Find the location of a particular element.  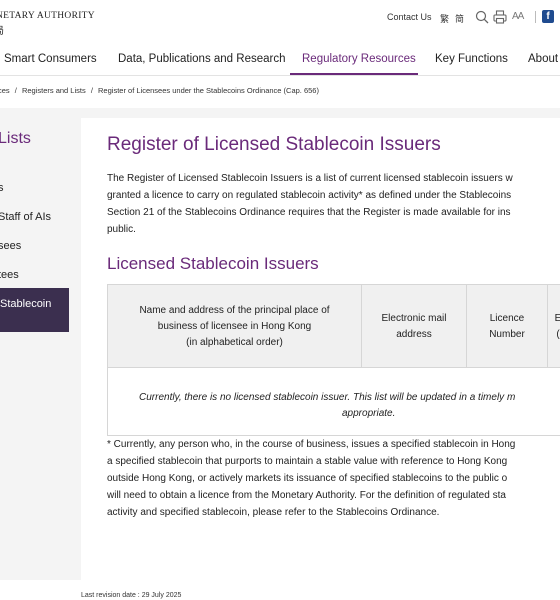

header-line: address is located at coordinates (414, 334).